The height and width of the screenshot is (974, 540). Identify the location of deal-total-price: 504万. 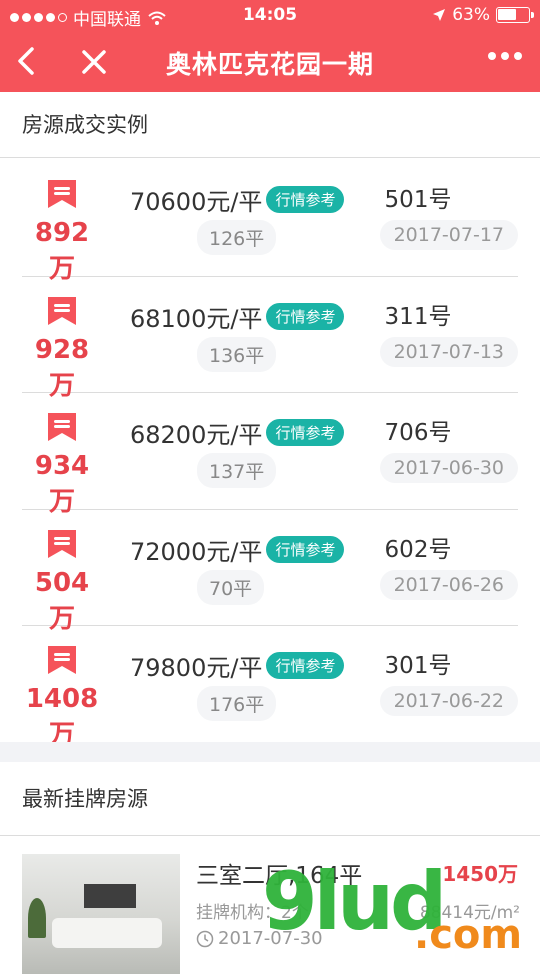
(62, 600).